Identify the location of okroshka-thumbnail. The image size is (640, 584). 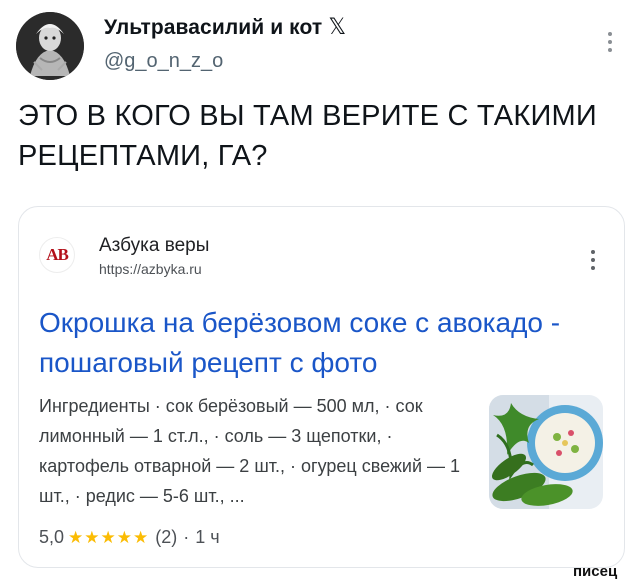
(546, 452).